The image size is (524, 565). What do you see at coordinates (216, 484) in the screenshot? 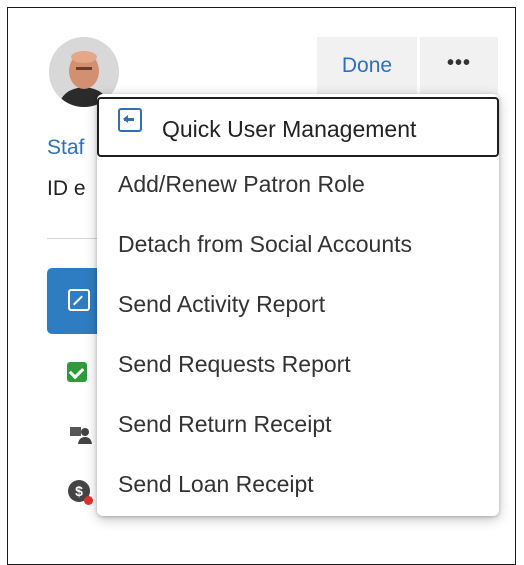
I see `menu-item-label: Send Loan Receipt` at bounding box center [216, 484].